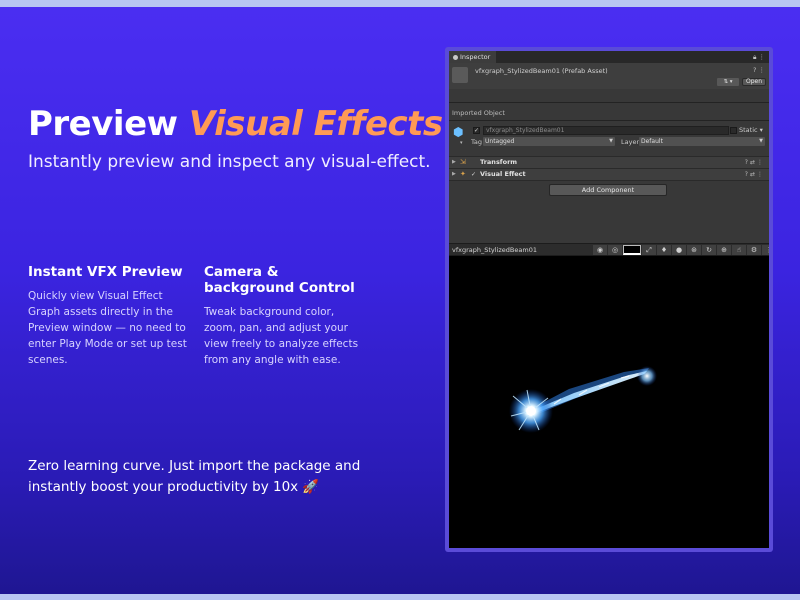  I want to click on component-name: Visual Effect, so click(503, 174).